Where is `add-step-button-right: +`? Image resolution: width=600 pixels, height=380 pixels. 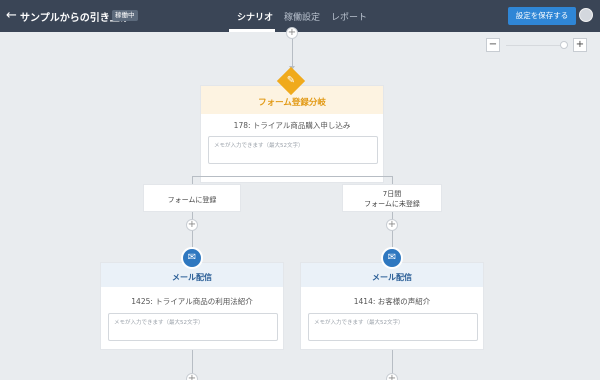 add-step-button-right: + is located at coordinates (392, 225).